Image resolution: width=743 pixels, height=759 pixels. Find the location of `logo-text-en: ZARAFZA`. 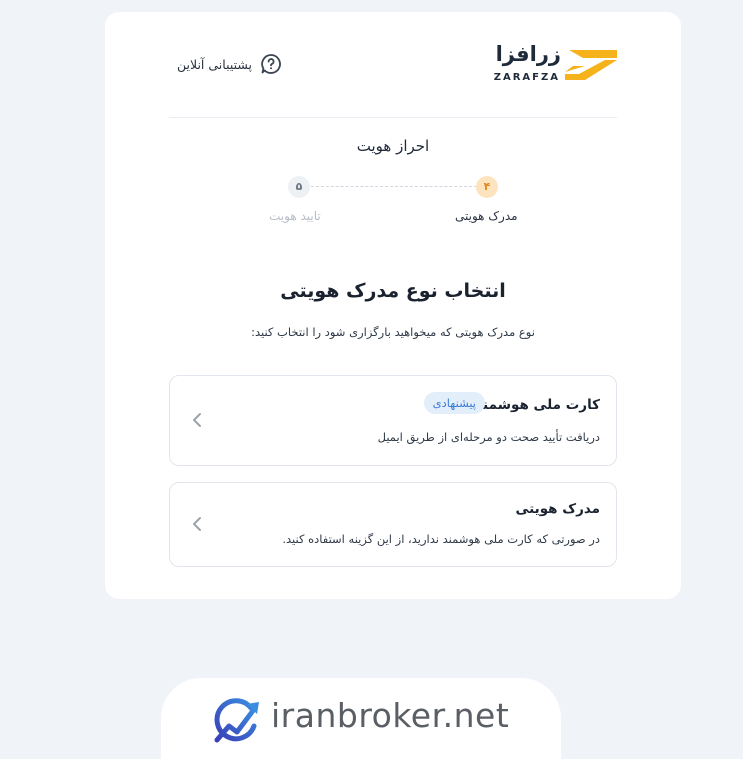

logo-text-en: ZARAFZA is located at coordinates (526, 77).